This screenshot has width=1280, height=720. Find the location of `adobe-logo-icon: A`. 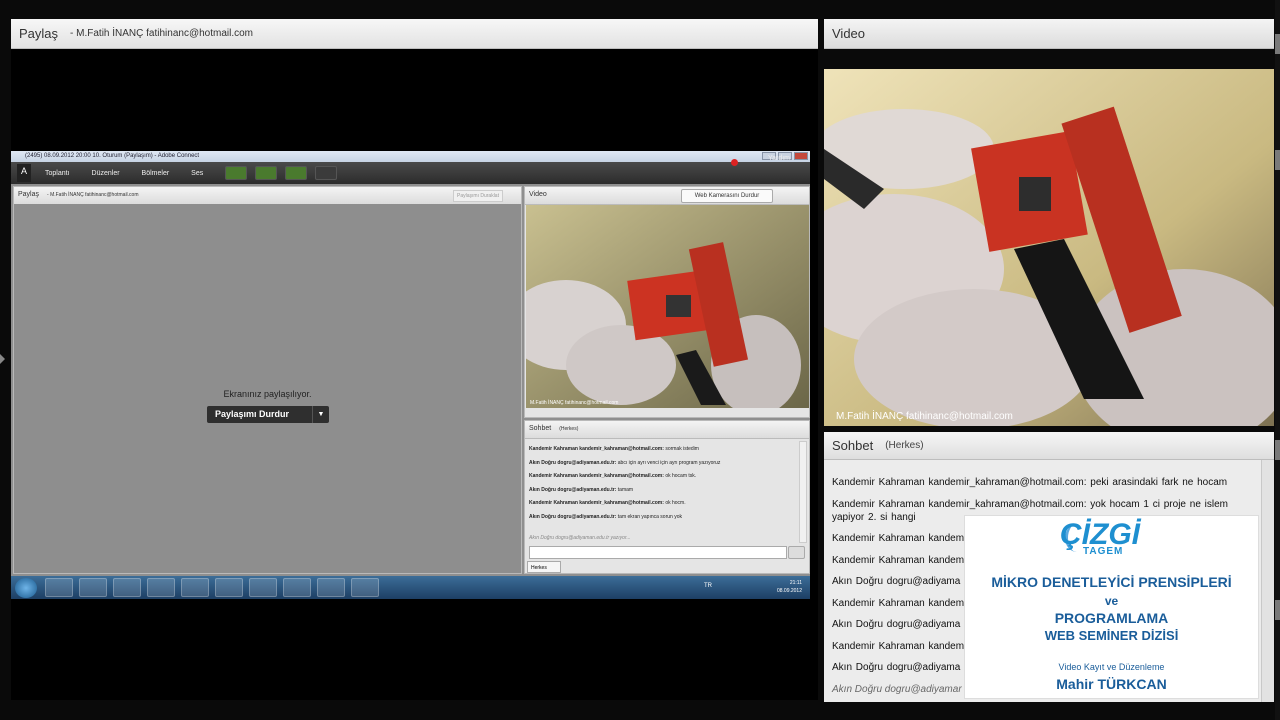

adobe-logo-icon: A is located at coordinates (24, 173).